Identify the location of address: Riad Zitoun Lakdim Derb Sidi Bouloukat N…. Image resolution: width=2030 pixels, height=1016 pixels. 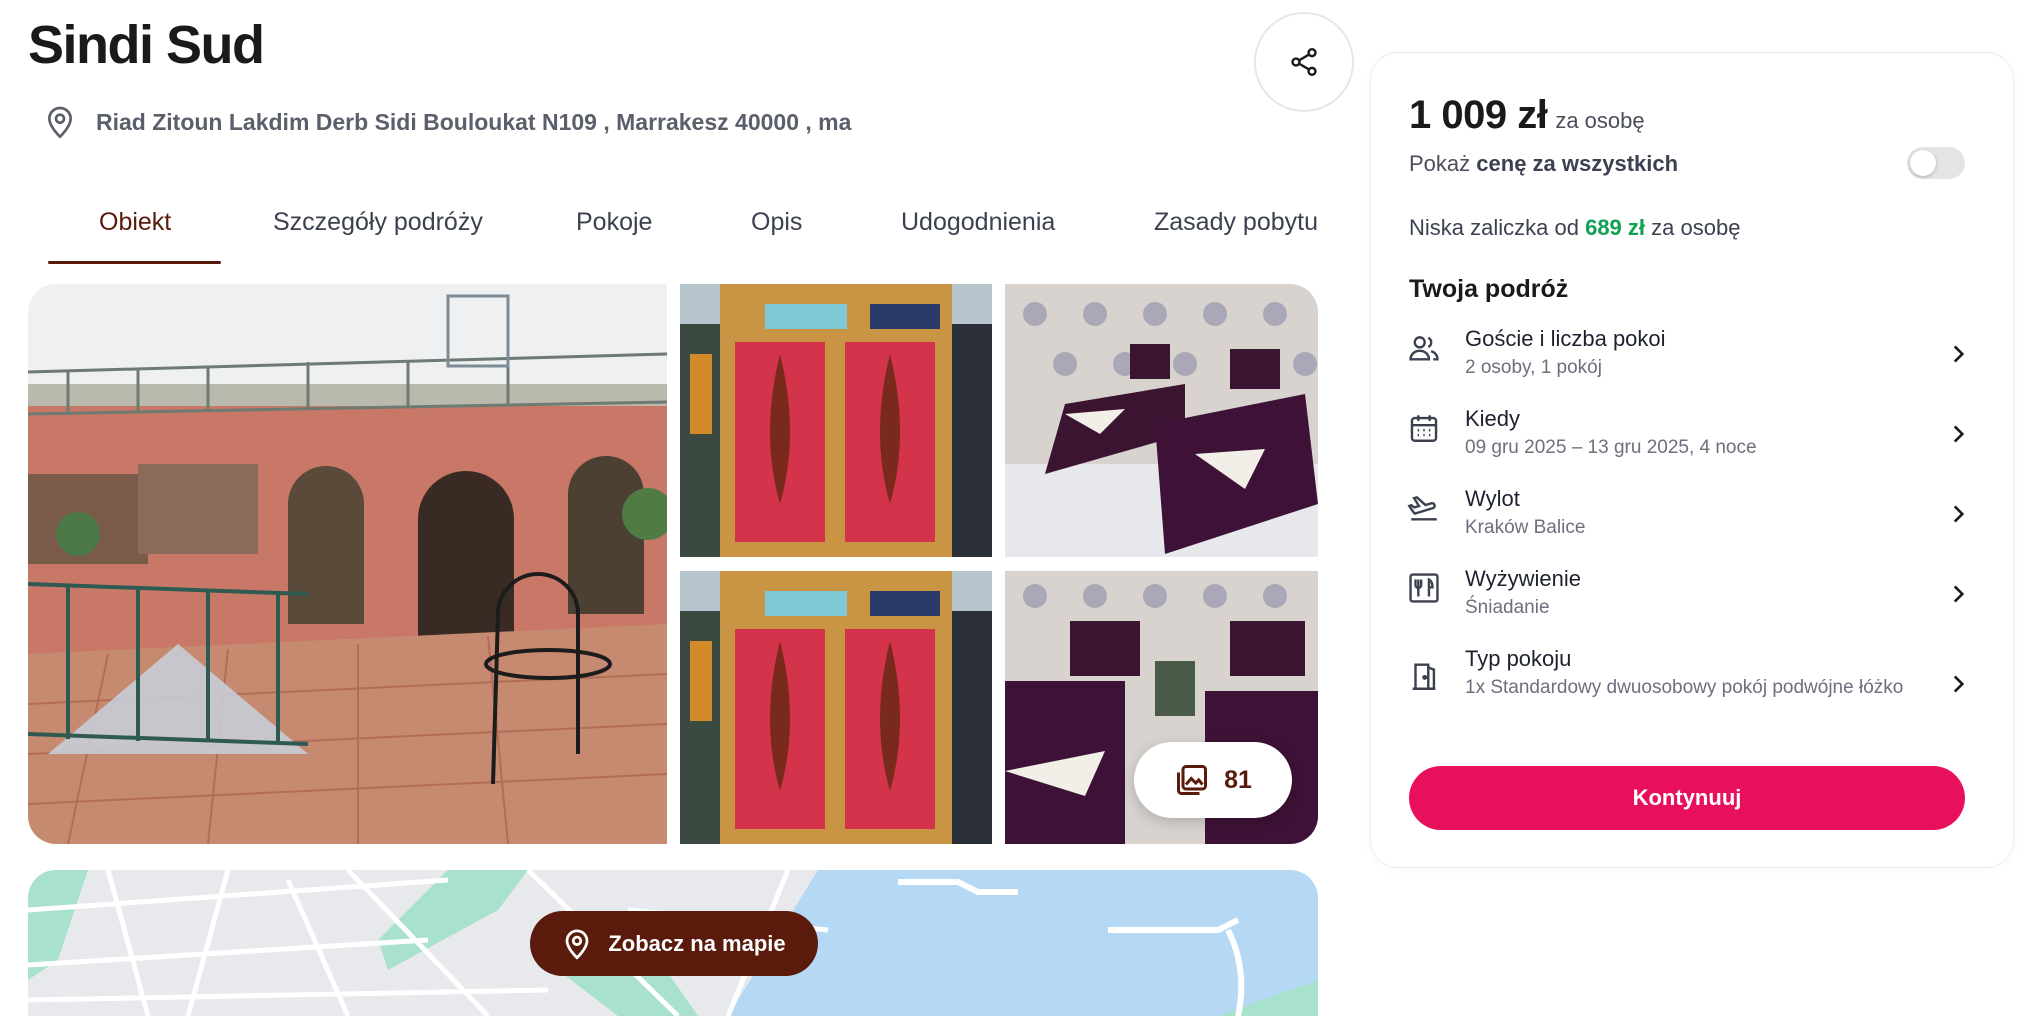
(447, 122).